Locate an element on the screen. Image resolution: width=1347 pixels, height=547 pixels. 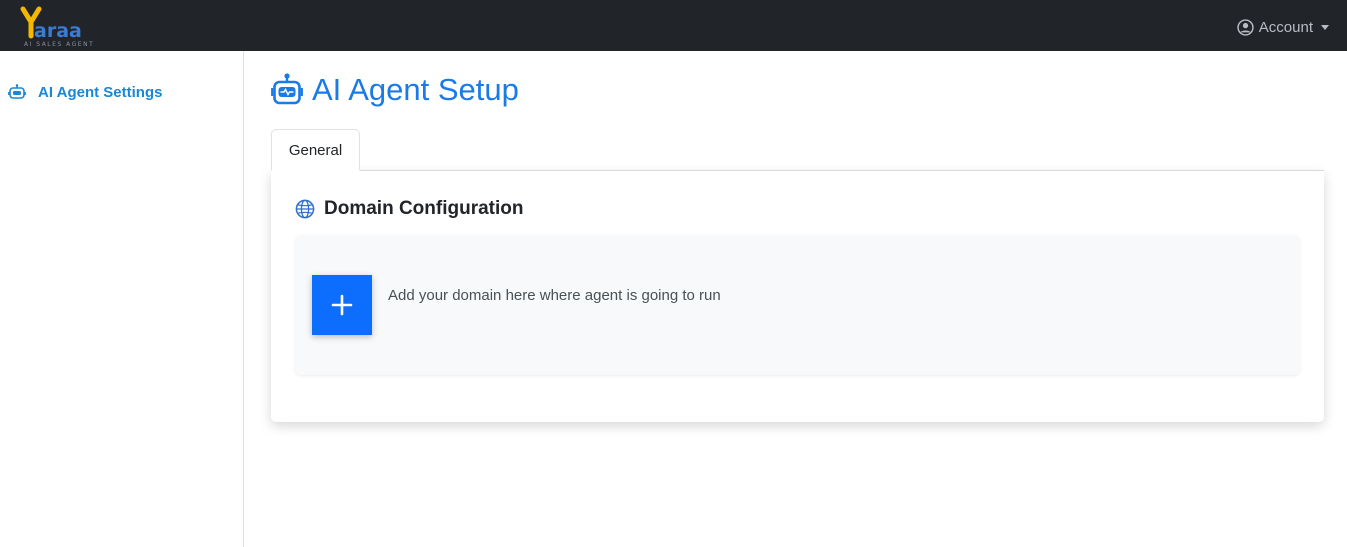
sidebar-item-label: AI Agent Settings is located at coordinates (100, 92).